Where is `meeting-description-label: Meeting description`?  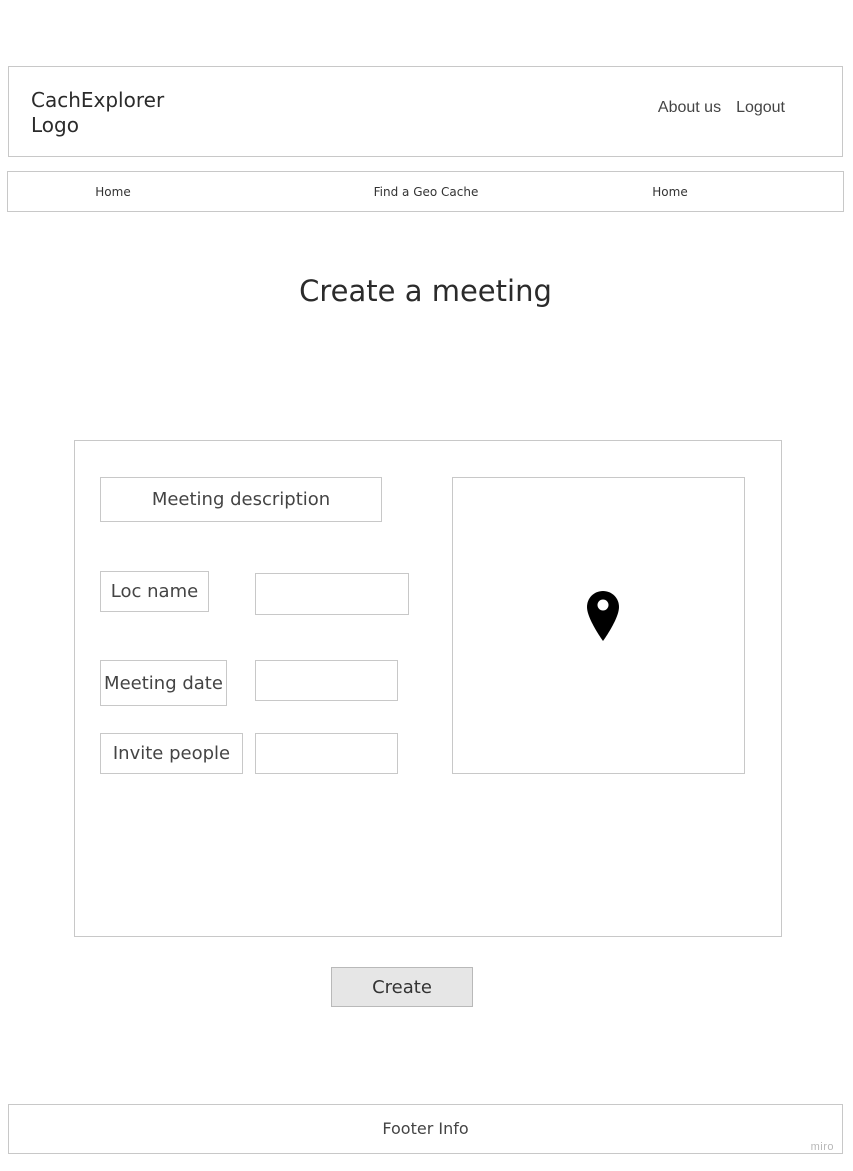 meeting-description-label: Meeting description is located at coordinates (241, 499).